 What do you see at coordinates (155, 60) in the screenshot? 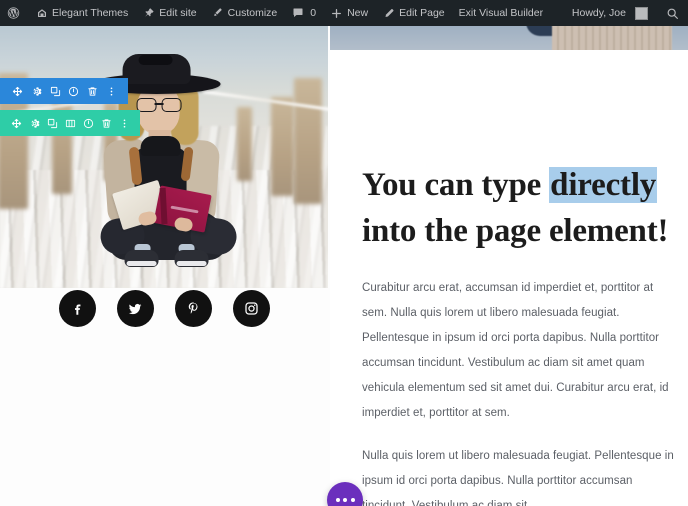
I see `hat-dent` at bounding box center [155, 60].